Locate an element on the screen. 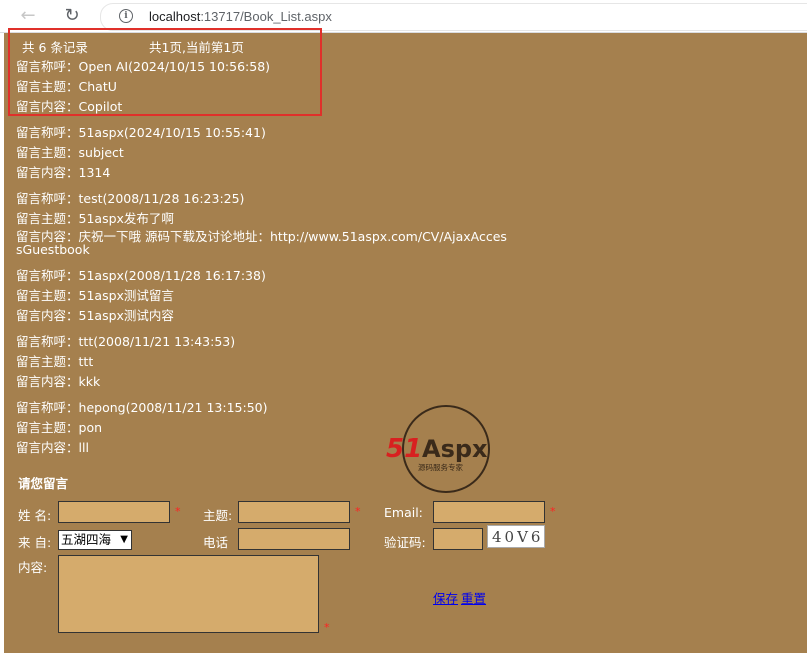 This screenshot has height=653, width=807. message-subject: 留言主题：51aspx测试留言 is located at coordinates (95, 295).